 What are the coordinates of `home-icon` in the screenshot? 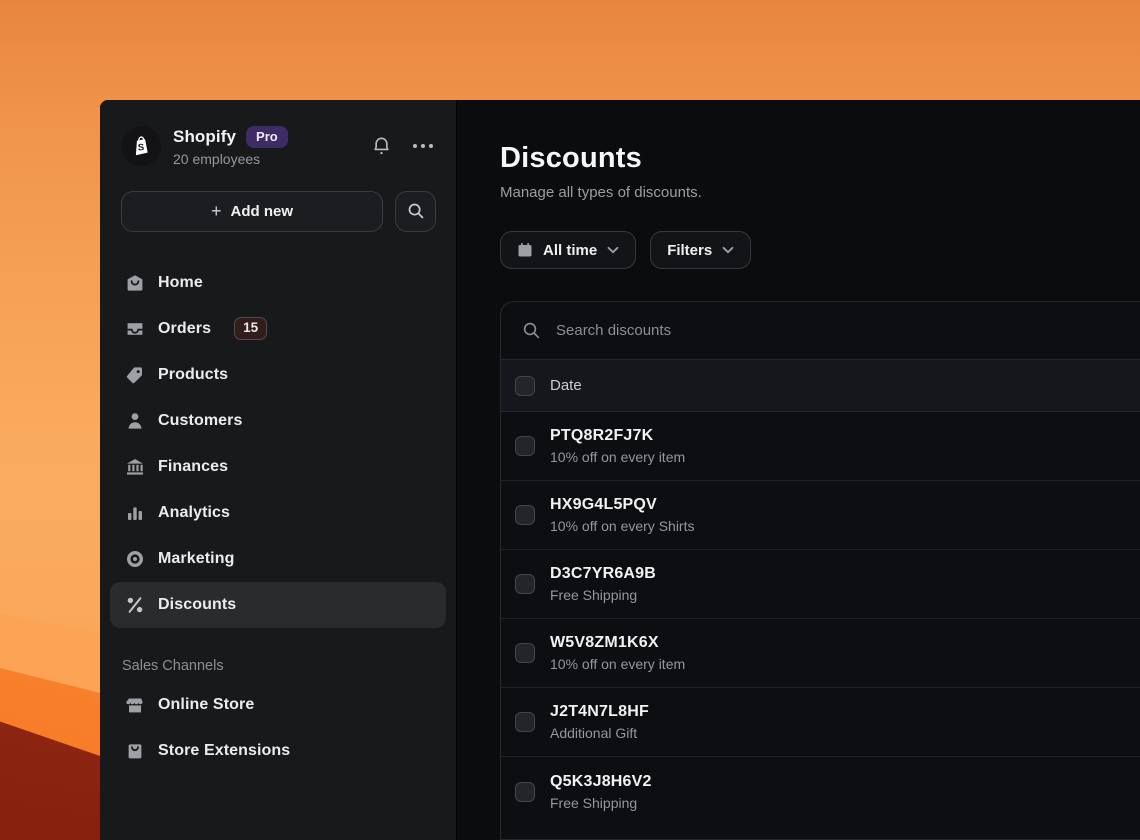 It's located at (135, 283).